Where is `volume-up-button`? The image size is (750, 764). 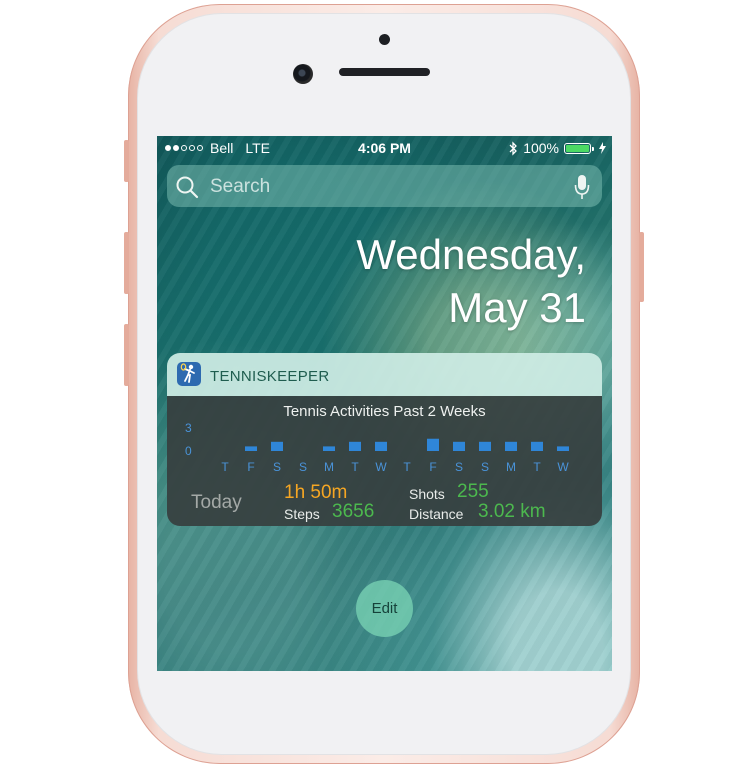 volume-up-button is located at coordinates (126, 263).